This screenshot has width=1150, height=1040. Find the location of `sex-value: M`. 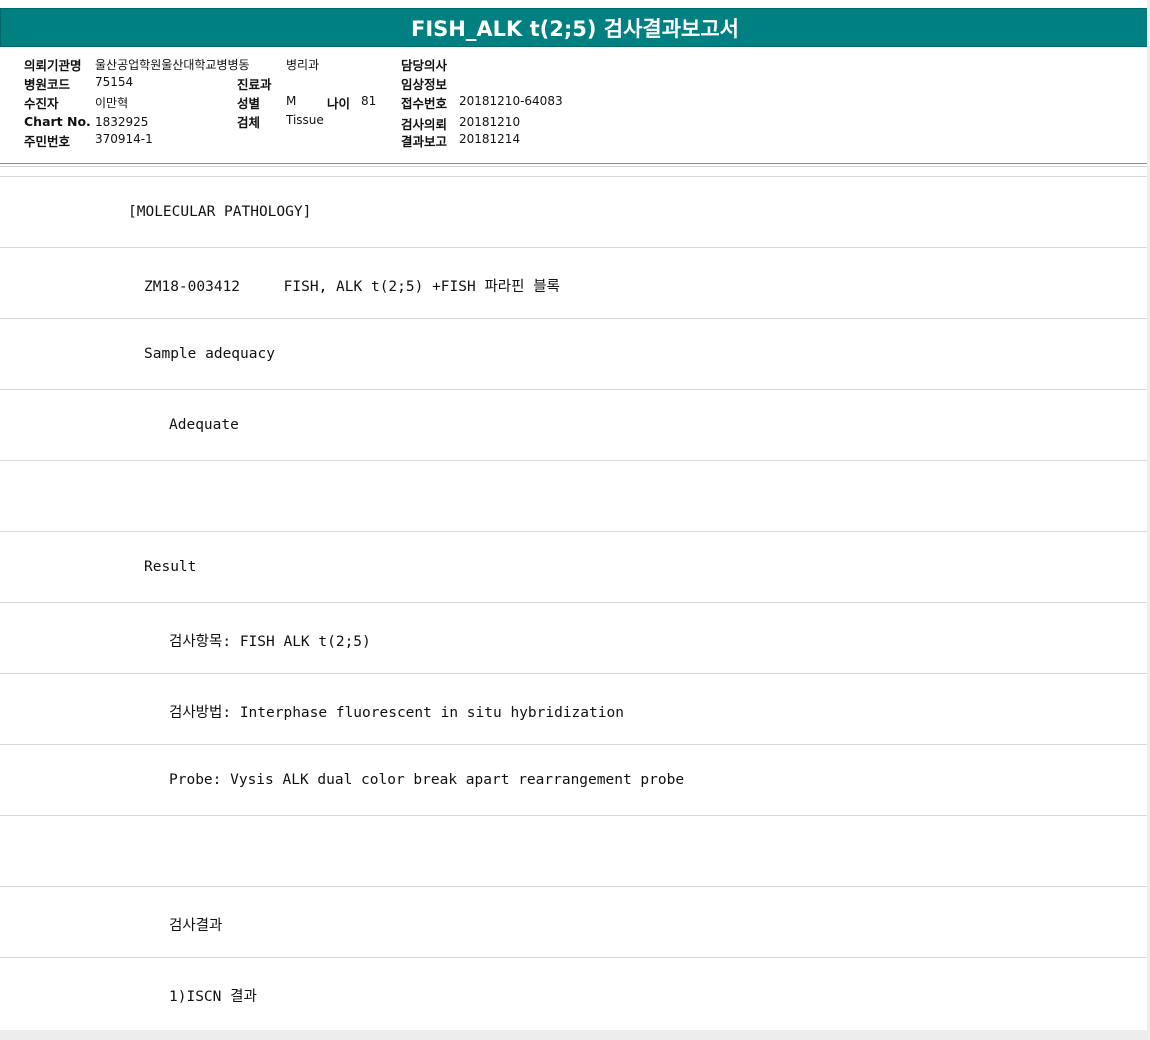

sex-value: M is located at coordinates (291, 101).